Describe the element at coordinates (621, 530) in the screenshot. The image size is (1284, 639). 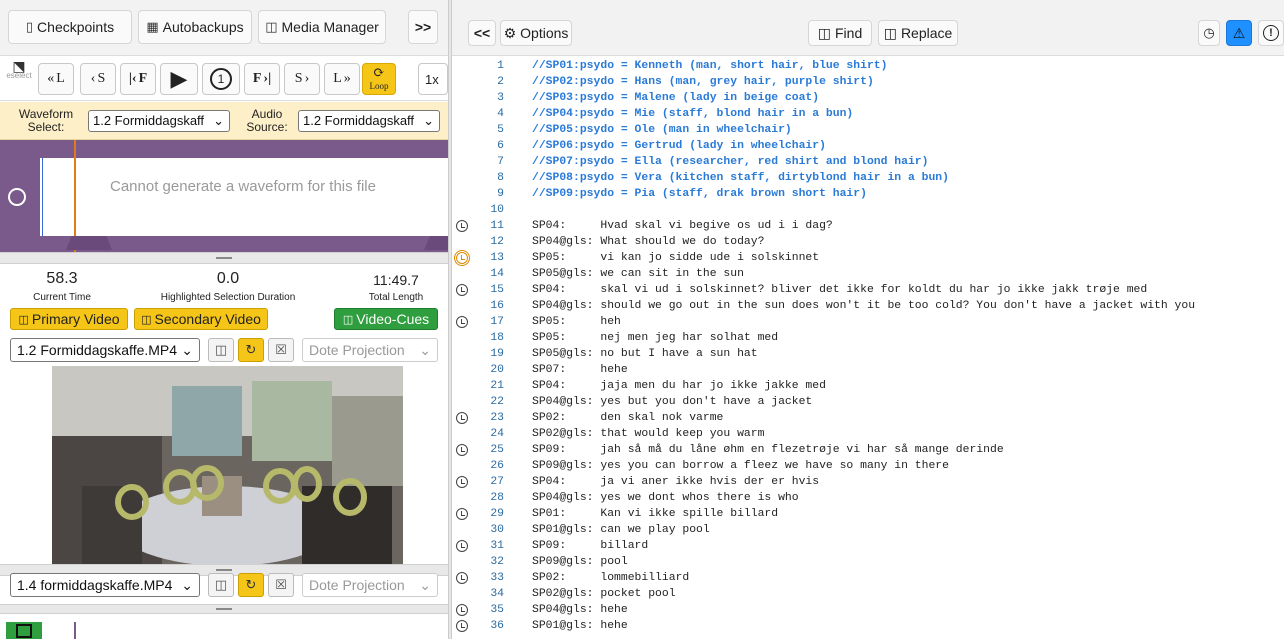
I see `line-text: SP01@gls: can we play pool` at that location.